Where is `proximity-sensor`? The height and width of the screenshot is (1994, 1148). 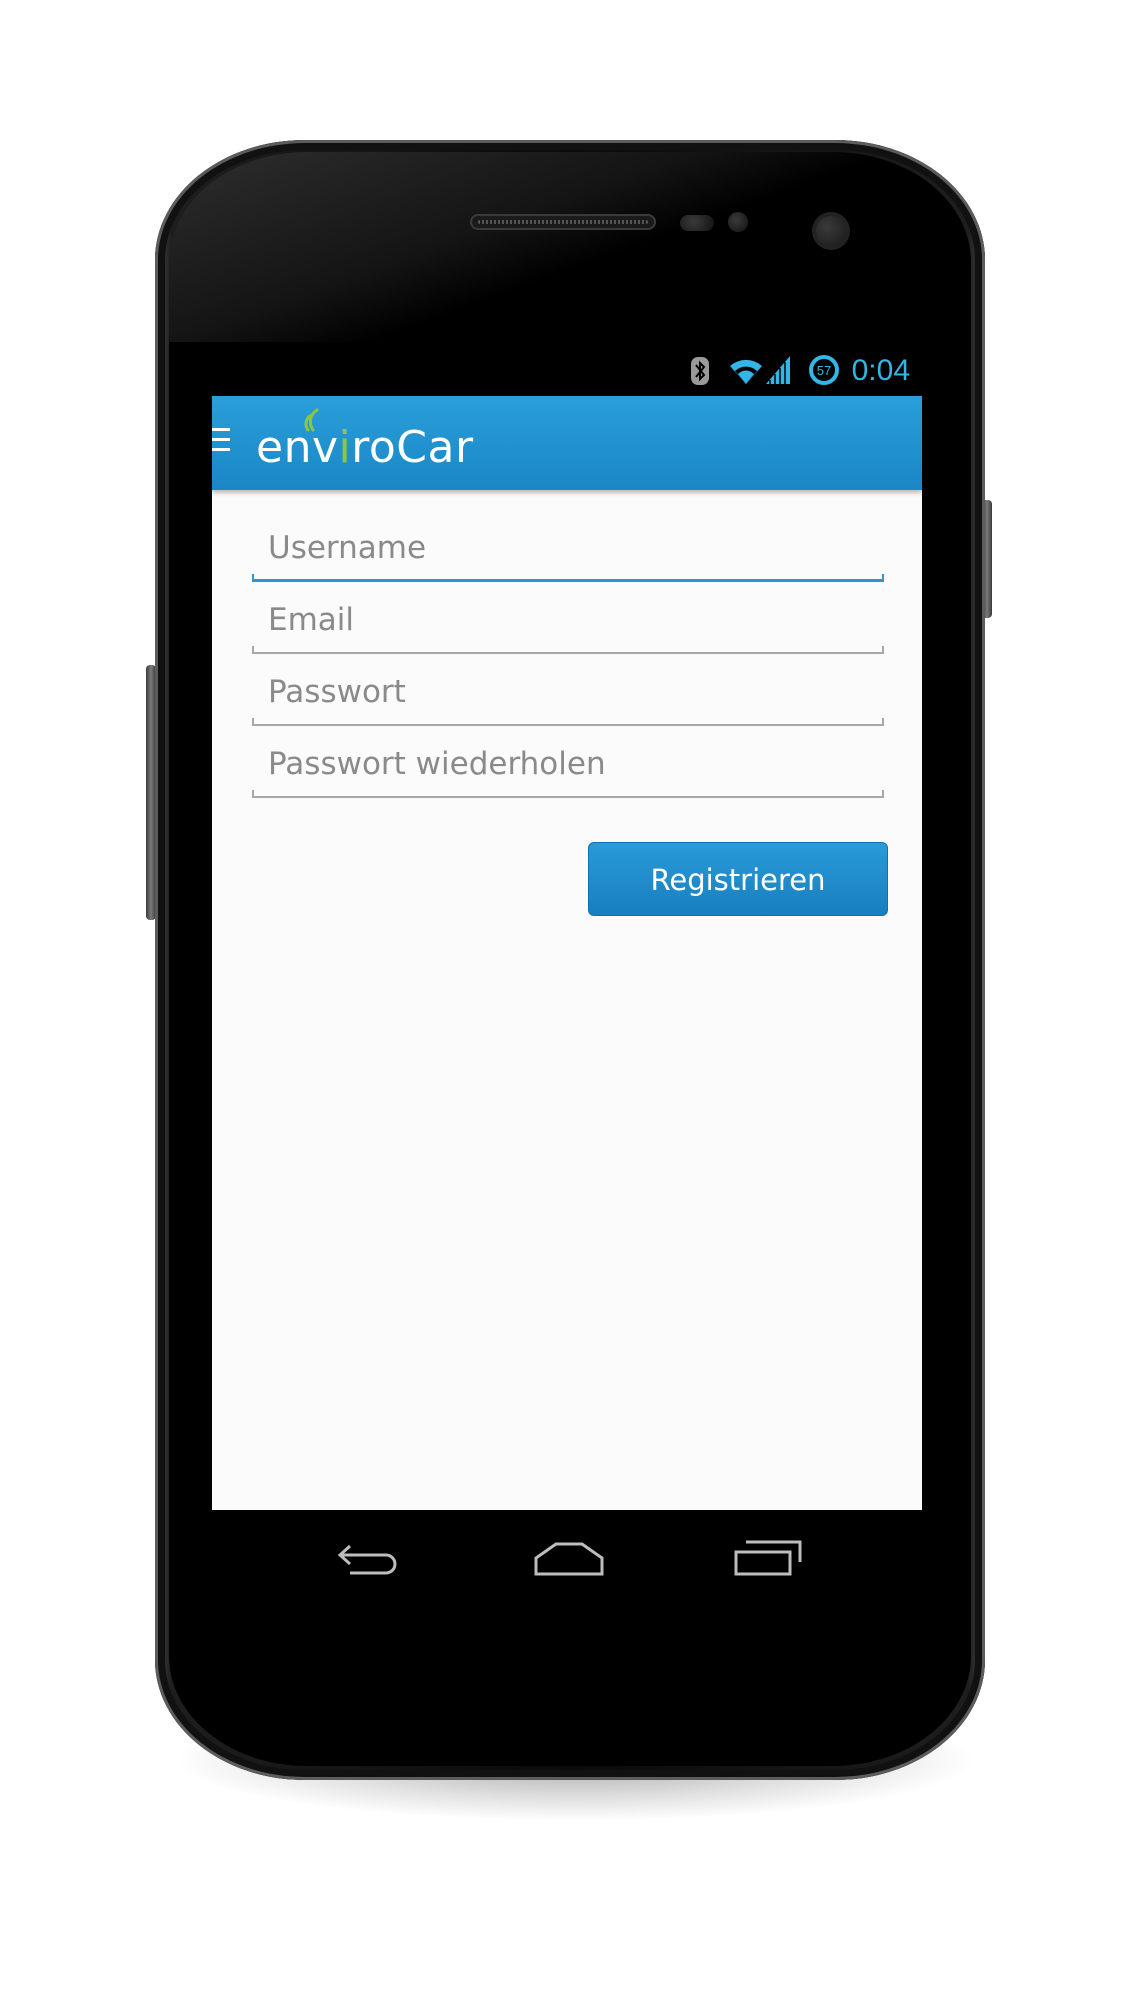 proximity-sensor is located at coordinates (697, 223).